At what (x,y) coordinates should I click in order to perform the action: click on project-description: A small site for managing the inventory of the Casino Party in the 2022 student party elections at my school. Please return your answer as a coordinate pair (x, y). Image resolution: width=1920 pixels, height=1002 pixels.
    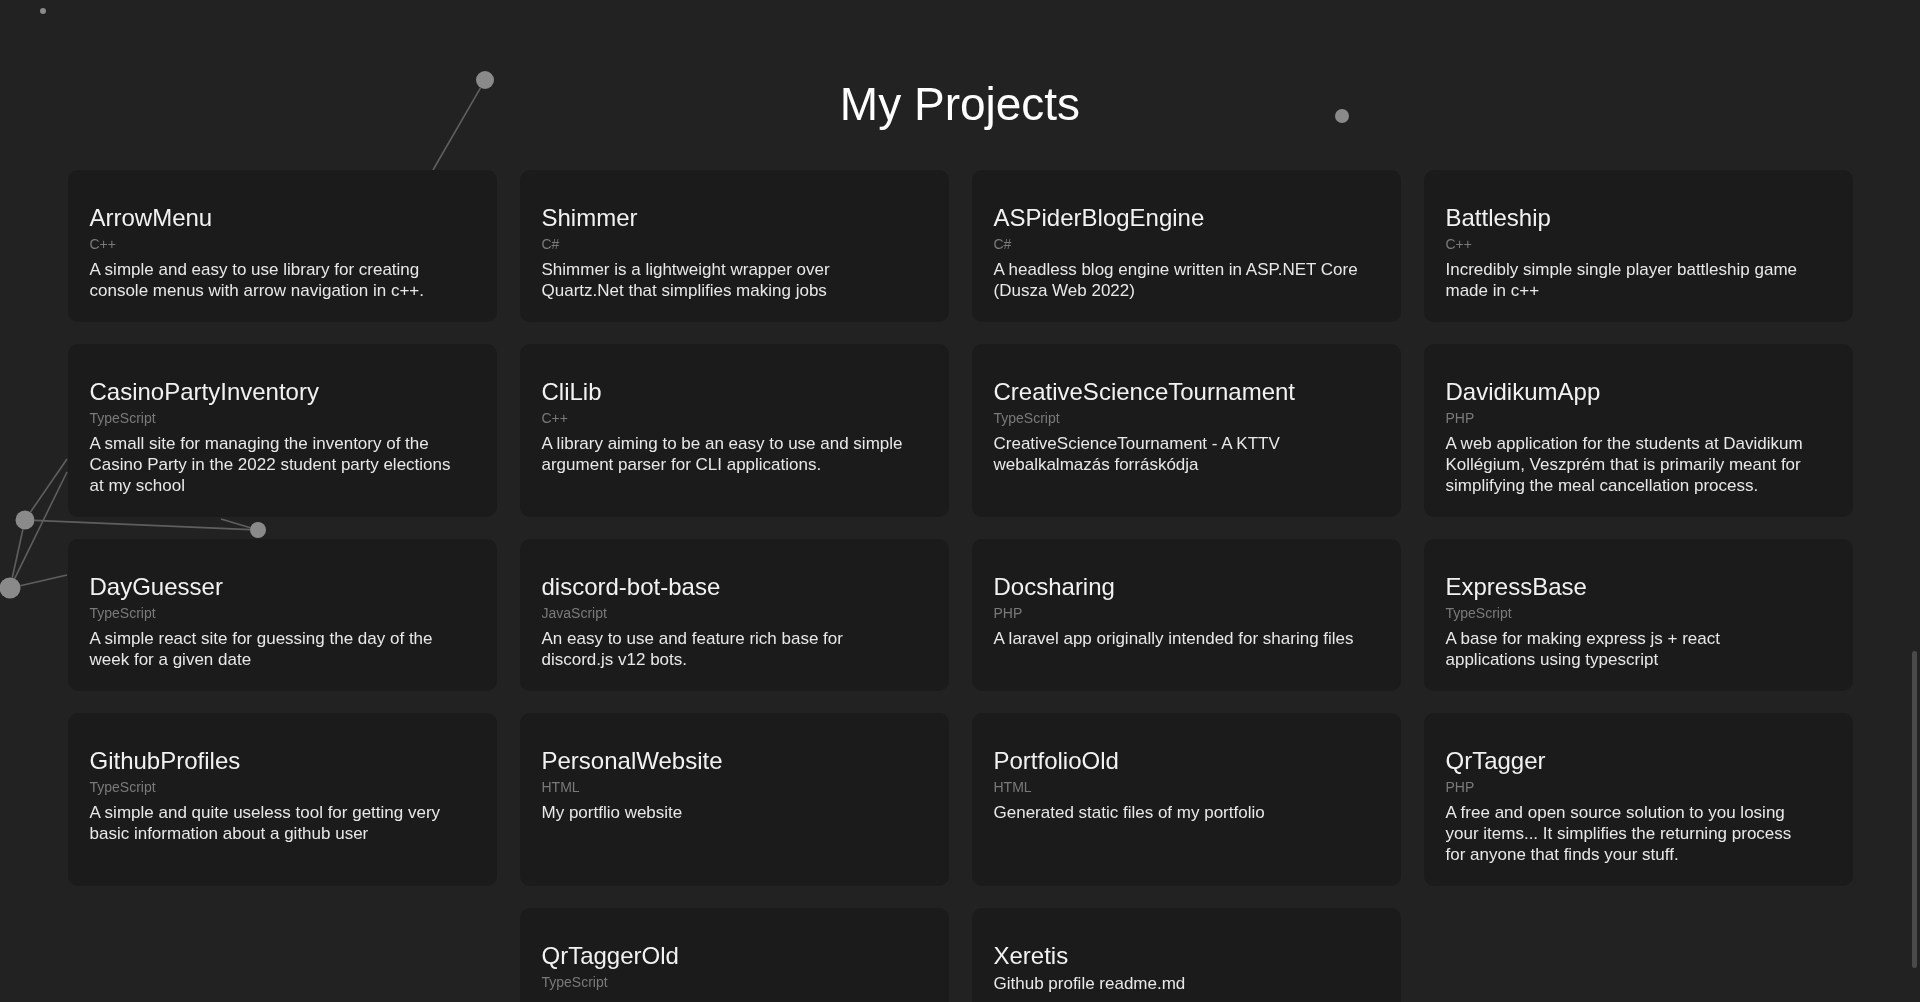
    Looking at the image, I should click on (270, 464).